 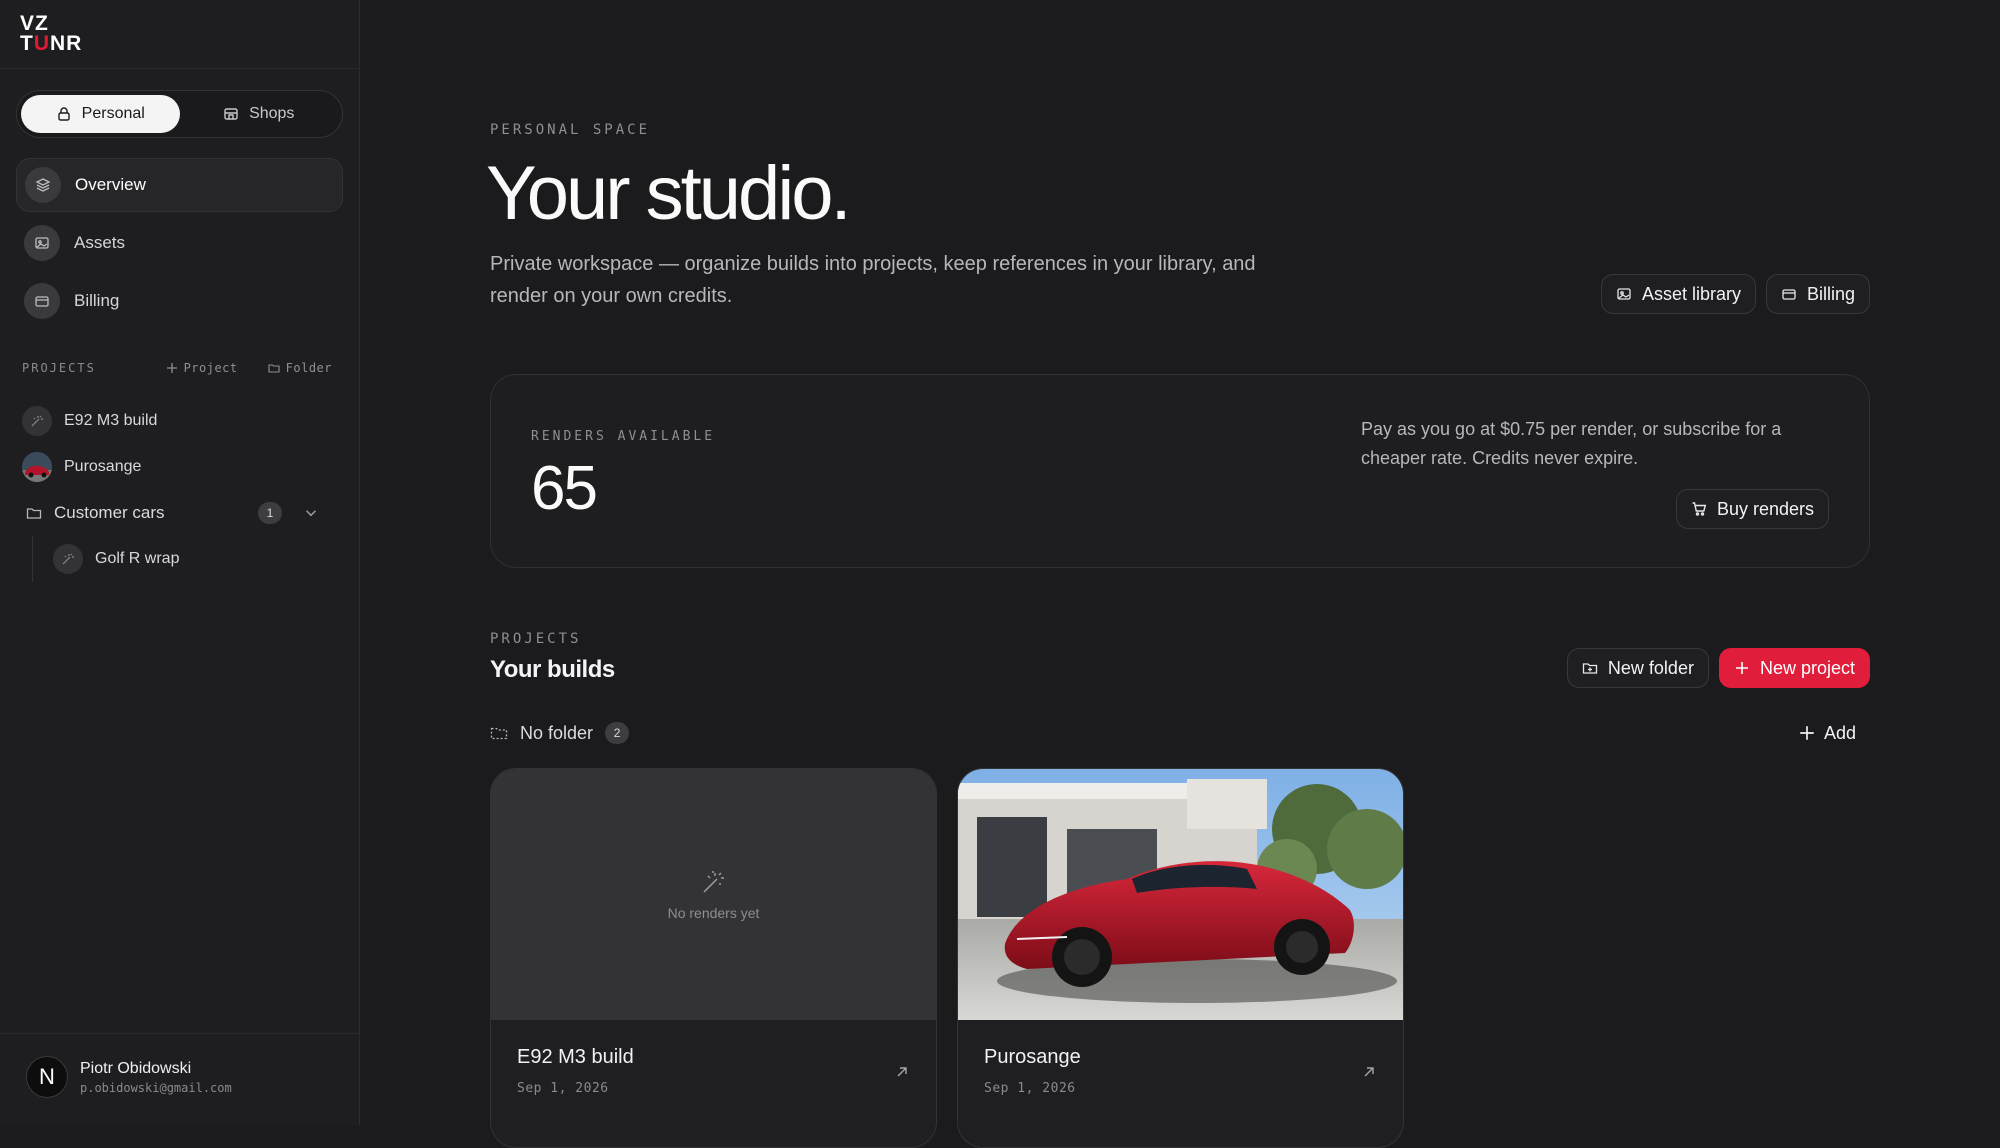 What do you see at coordinates (137, 558) in the screenshot?
I see `sidebar-project-label: Golf R wrap` at bounding box center [137, 558].